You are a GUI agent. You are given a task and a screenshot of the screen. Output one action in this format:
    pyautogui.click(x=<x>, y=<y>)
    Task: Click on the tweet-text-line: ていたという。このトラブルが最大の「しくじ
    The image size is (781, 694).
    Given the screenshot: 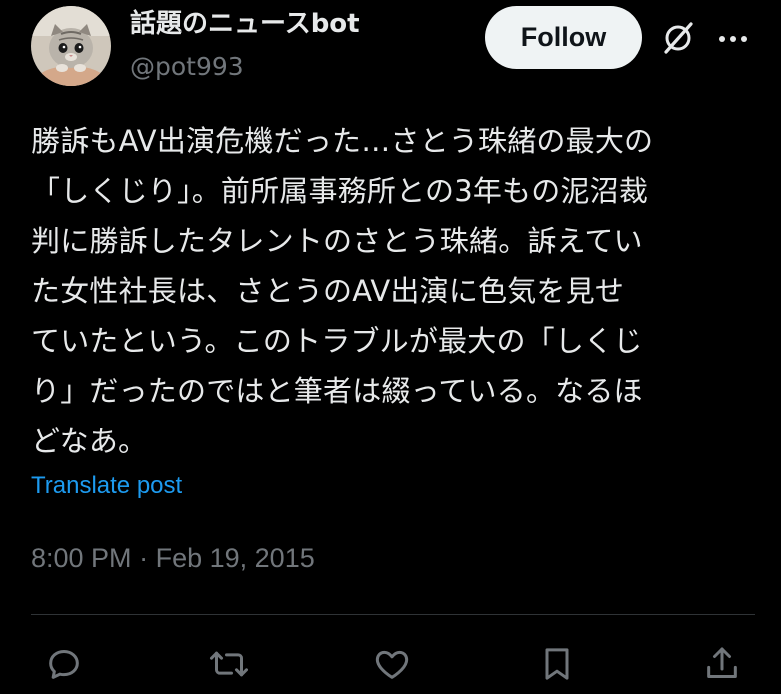 What is the action you would take?
    pyautogui.click(x=337, y=341)
    